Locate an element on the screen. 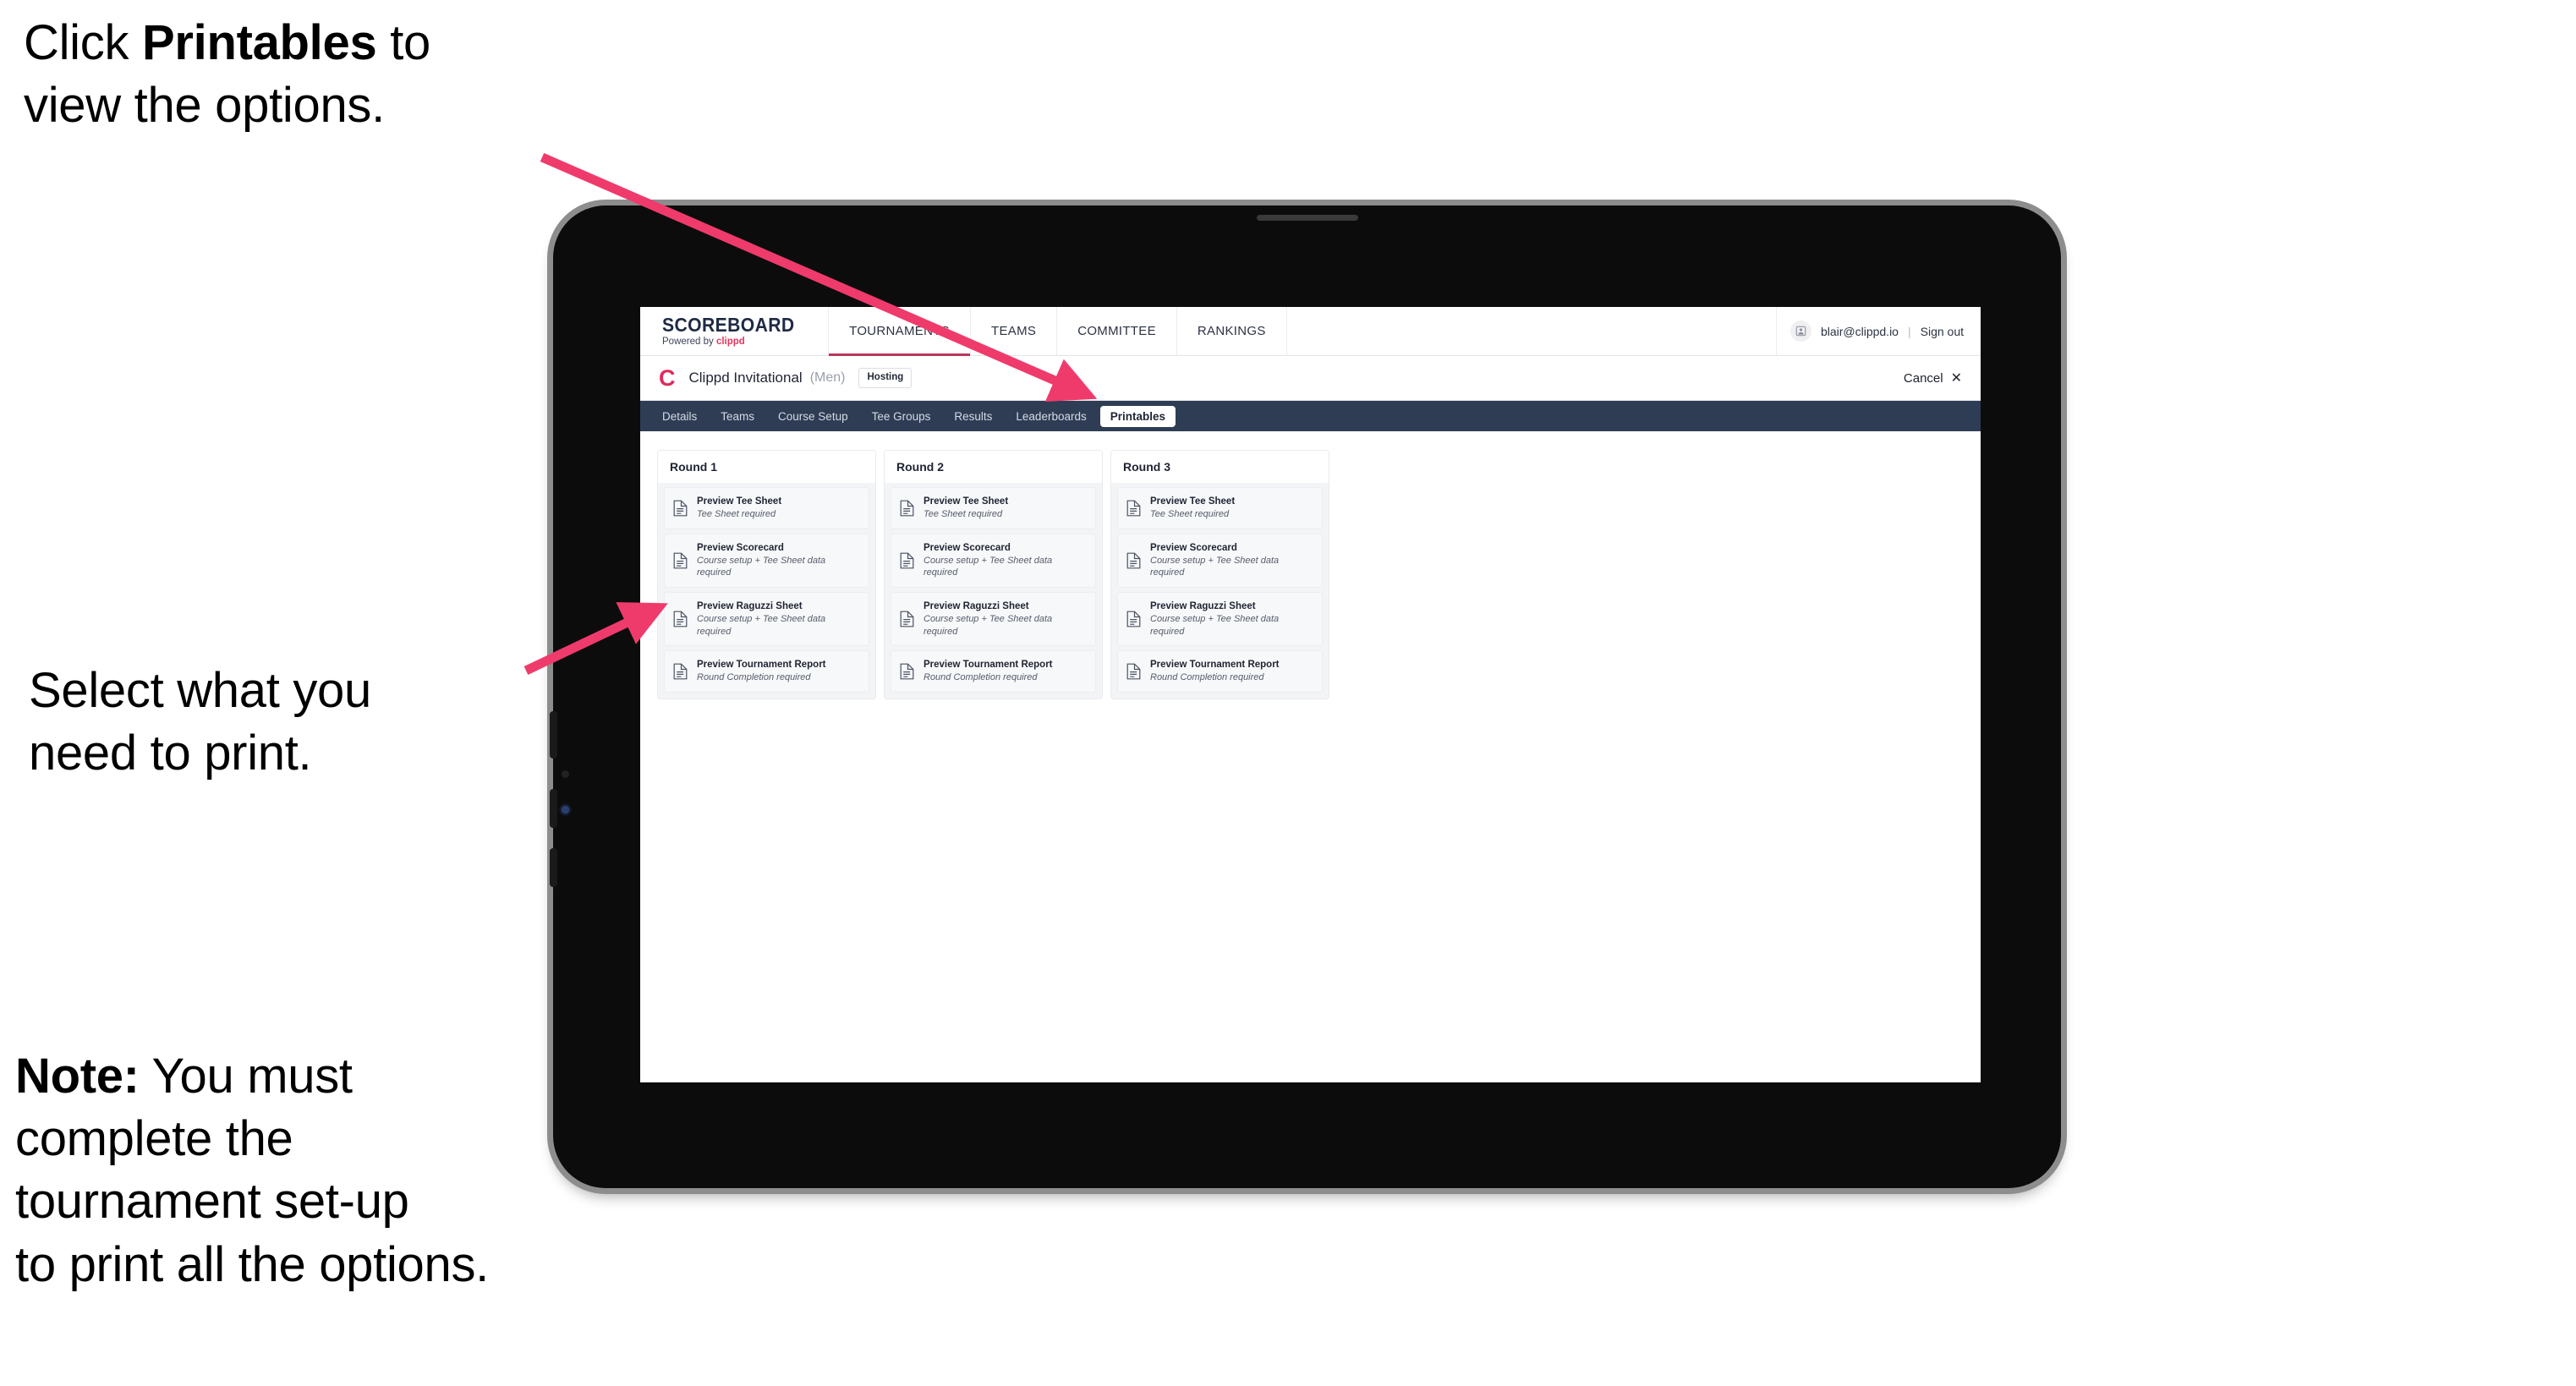 This screenshot has height=1386, width=2576. tab-teams-label: Teams is located at coordinates (738, 416).